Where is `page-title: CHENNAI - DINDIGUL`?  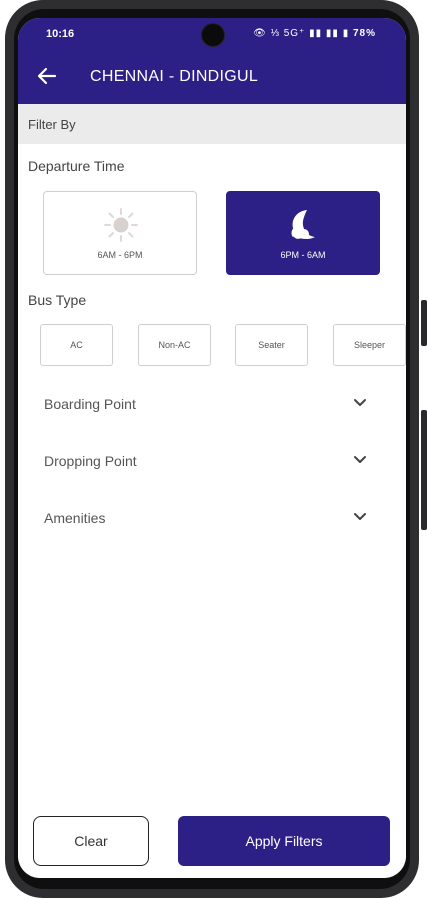
page-title: CHENNAI - DINDIGUL is located at coordinates (174, 76).